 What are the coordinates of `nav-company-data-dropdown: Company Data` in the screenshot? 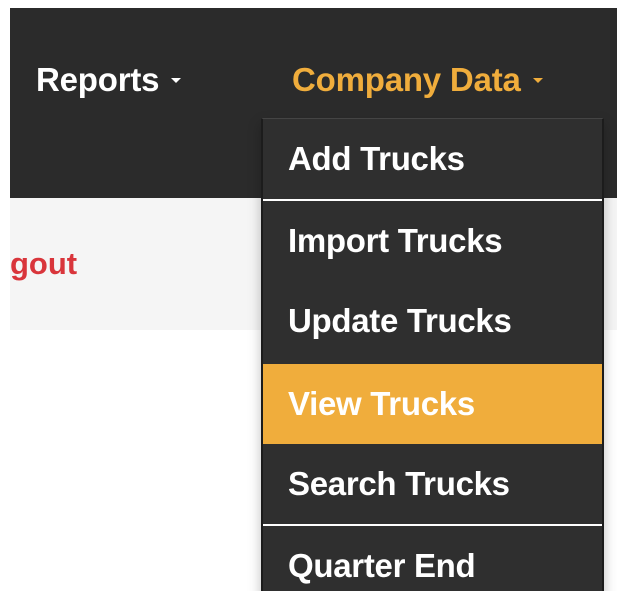 It's located at (417, 80).